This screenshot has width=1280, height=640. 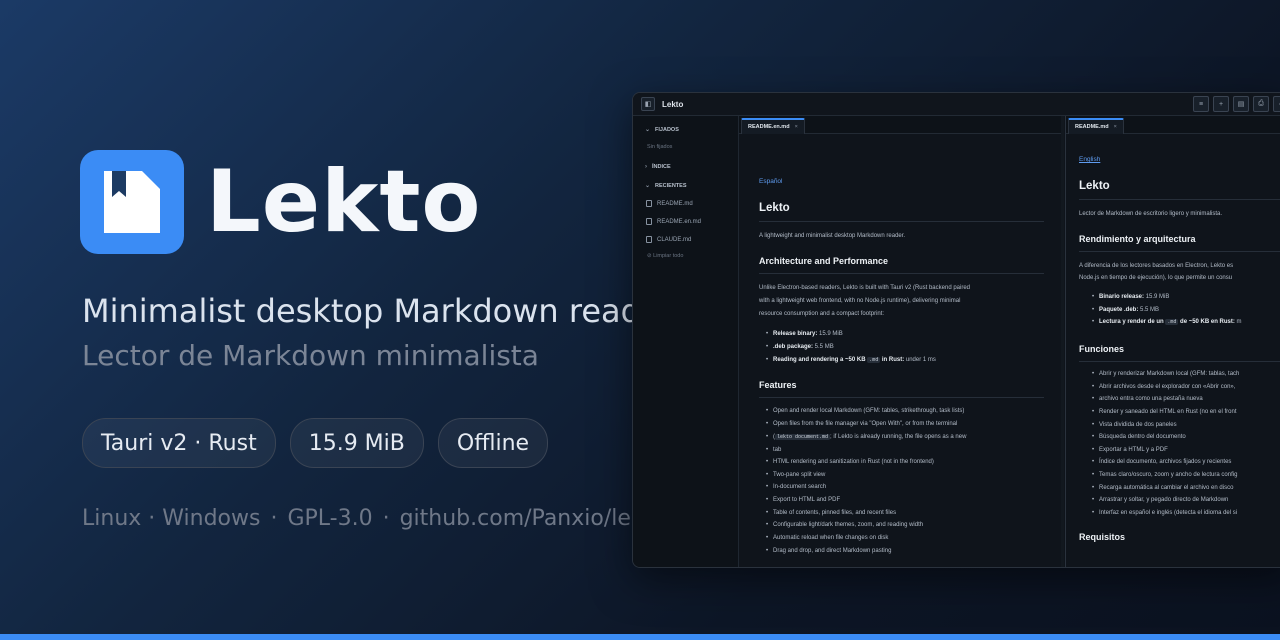 I want to click on toolbar: ≡ + ▤ ⎙ ○, so click(x=1236, y=104).